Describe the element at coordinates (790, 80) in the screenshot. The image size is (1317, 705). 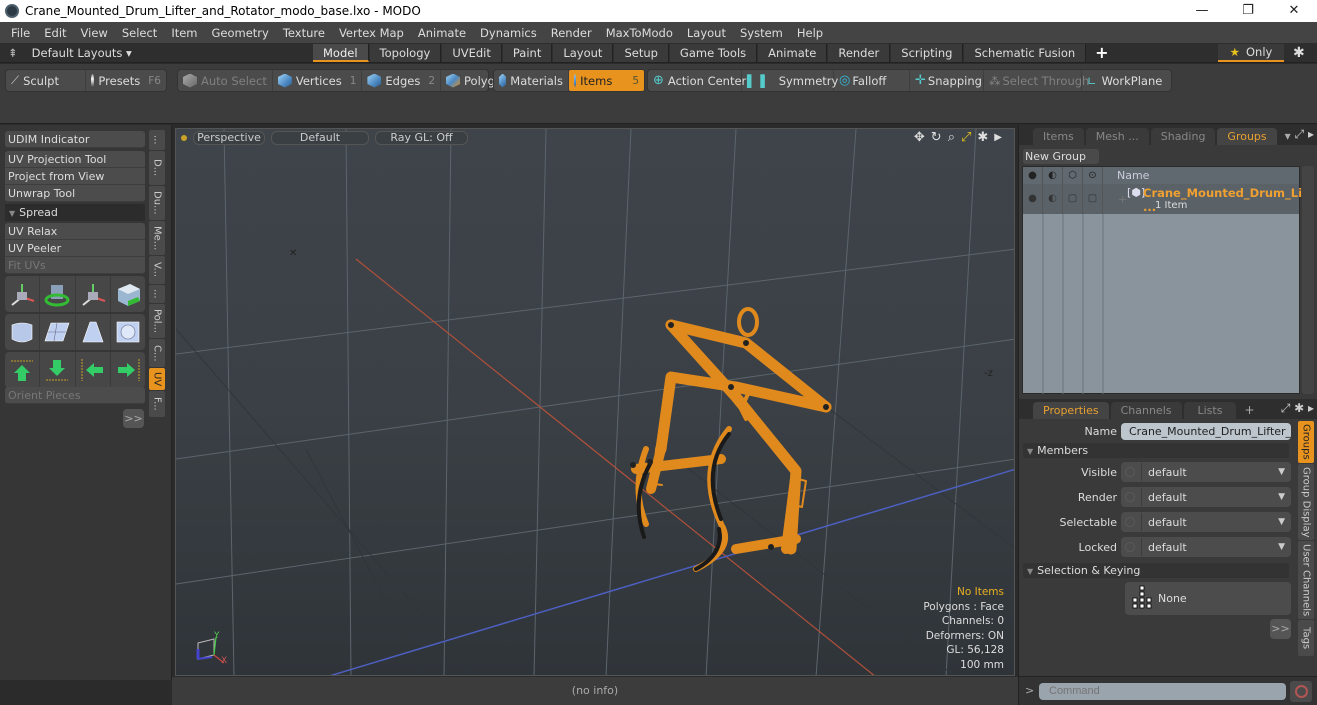
I see `symmetry-button: ▌▐ Symmetry` at that location.